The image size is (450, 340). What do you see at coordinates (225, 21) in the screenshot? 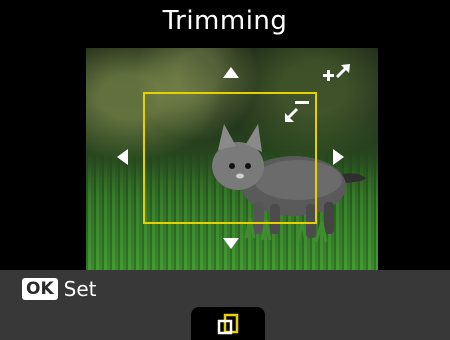
I see `page-title: Trimming` at bounding box center [225, 21].